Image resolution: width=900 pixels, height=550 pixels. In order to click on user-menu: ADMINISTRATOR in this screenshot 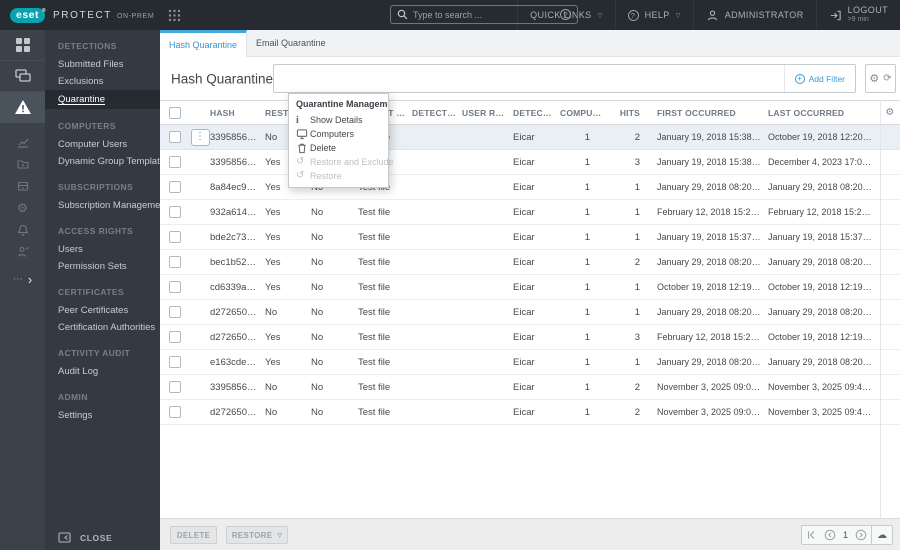, I will do `click(754, 15)`.